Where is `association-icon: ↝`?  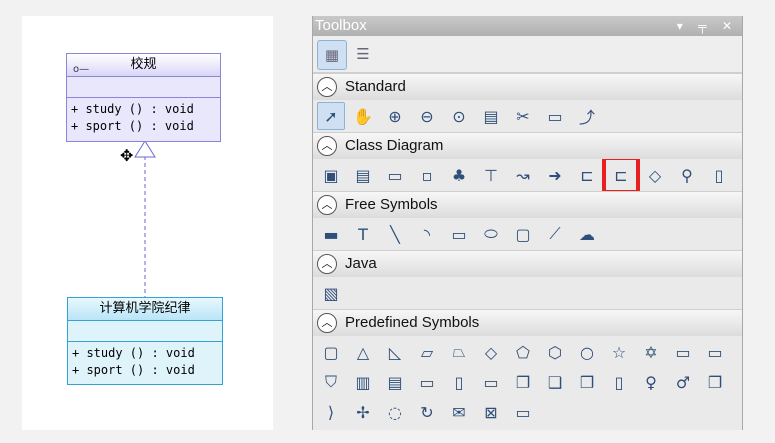 association-icon: ↝ is located at coordinates (523, 175).